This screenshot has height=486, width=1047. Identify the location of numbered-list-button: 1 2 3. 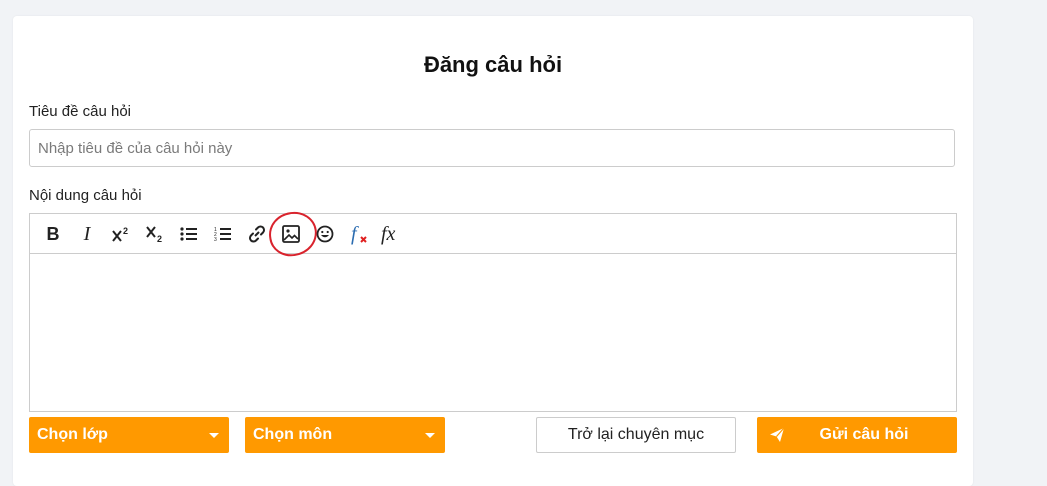
(223, 234).